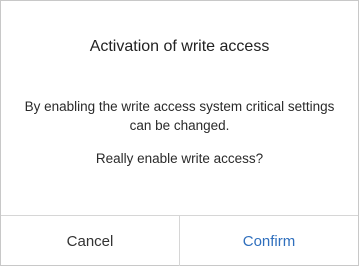  What do you see at coordinates (269, 241) in the screenshot?
I see `confirm-button: Confirm` at bounding box center [269, 241].